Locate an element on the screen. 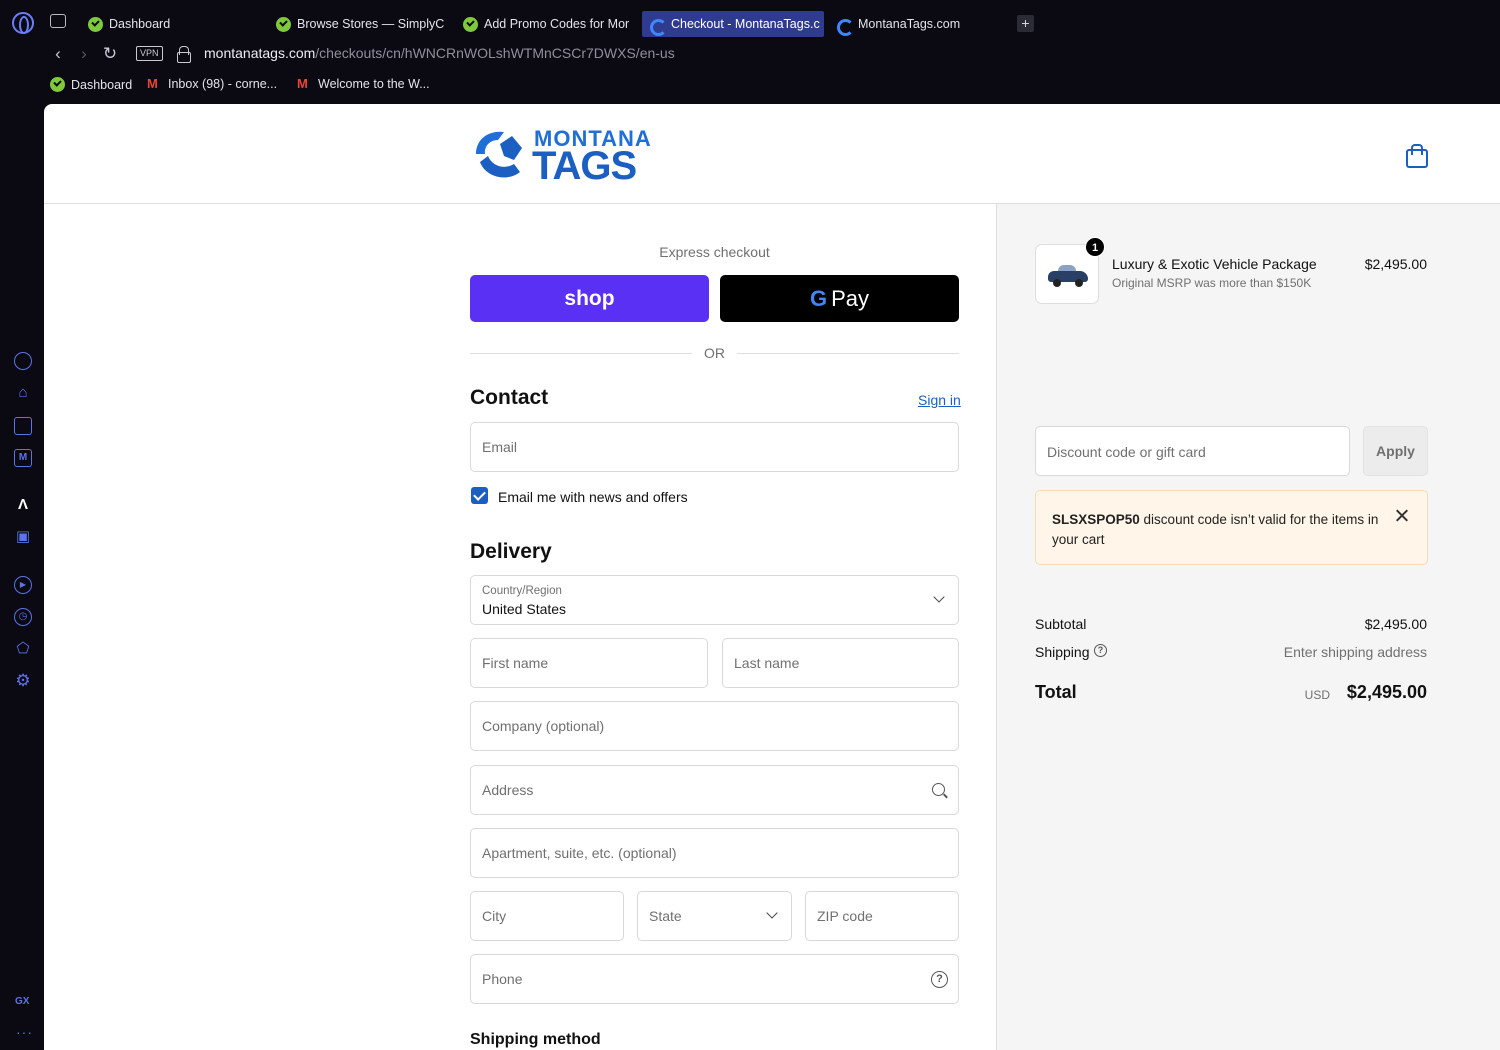 The image size is (1500, 1050). twitch-icon: ▣ is located at coordinates (23, 537).